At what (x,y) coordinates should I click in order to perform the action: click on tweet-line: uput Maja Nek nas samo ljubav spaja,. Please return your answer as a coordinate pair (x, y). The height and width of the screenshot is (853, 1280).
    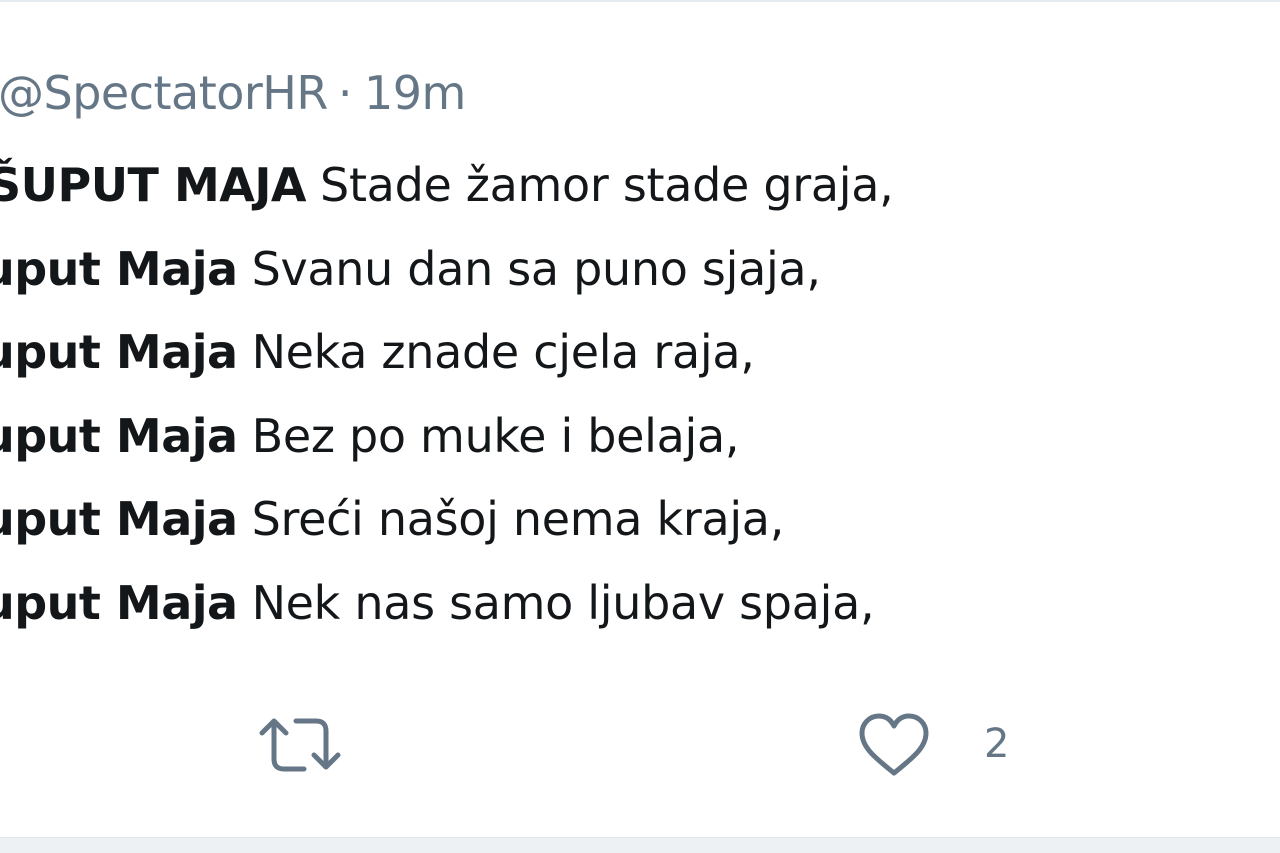
    Looking at the image, I should click on (631, 618).